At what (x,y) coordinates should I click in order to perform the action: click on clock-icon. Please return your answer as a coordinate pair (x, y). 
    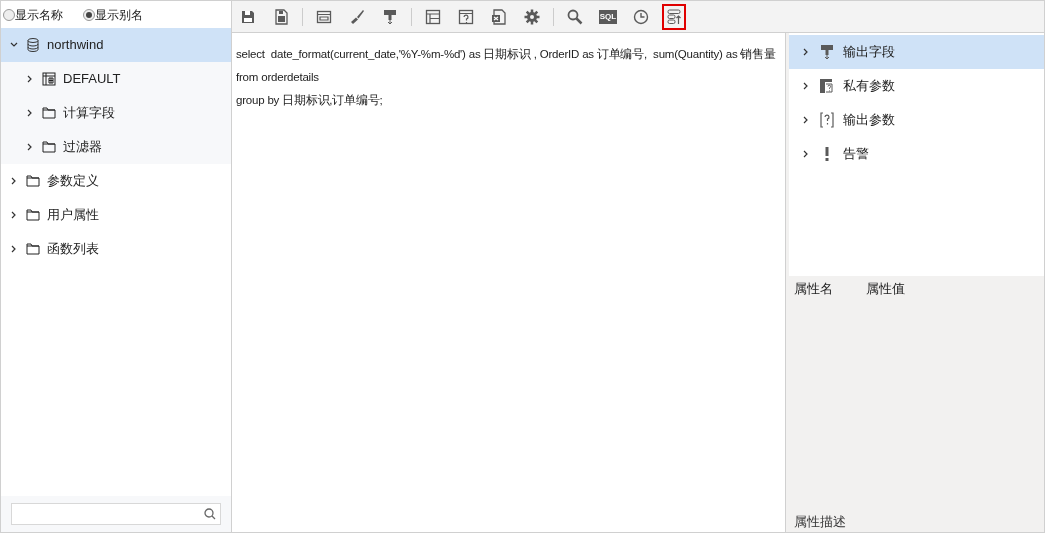
    Looking at the image, I should click on (641, 16).